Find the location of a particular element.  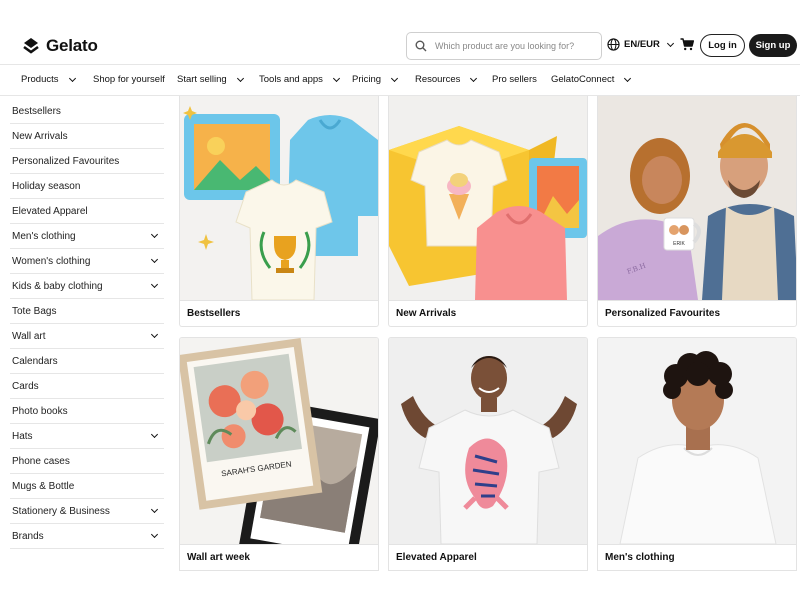

category-card-elevated-apparel: Elevated Apparel is located at coordinates (488, 454).